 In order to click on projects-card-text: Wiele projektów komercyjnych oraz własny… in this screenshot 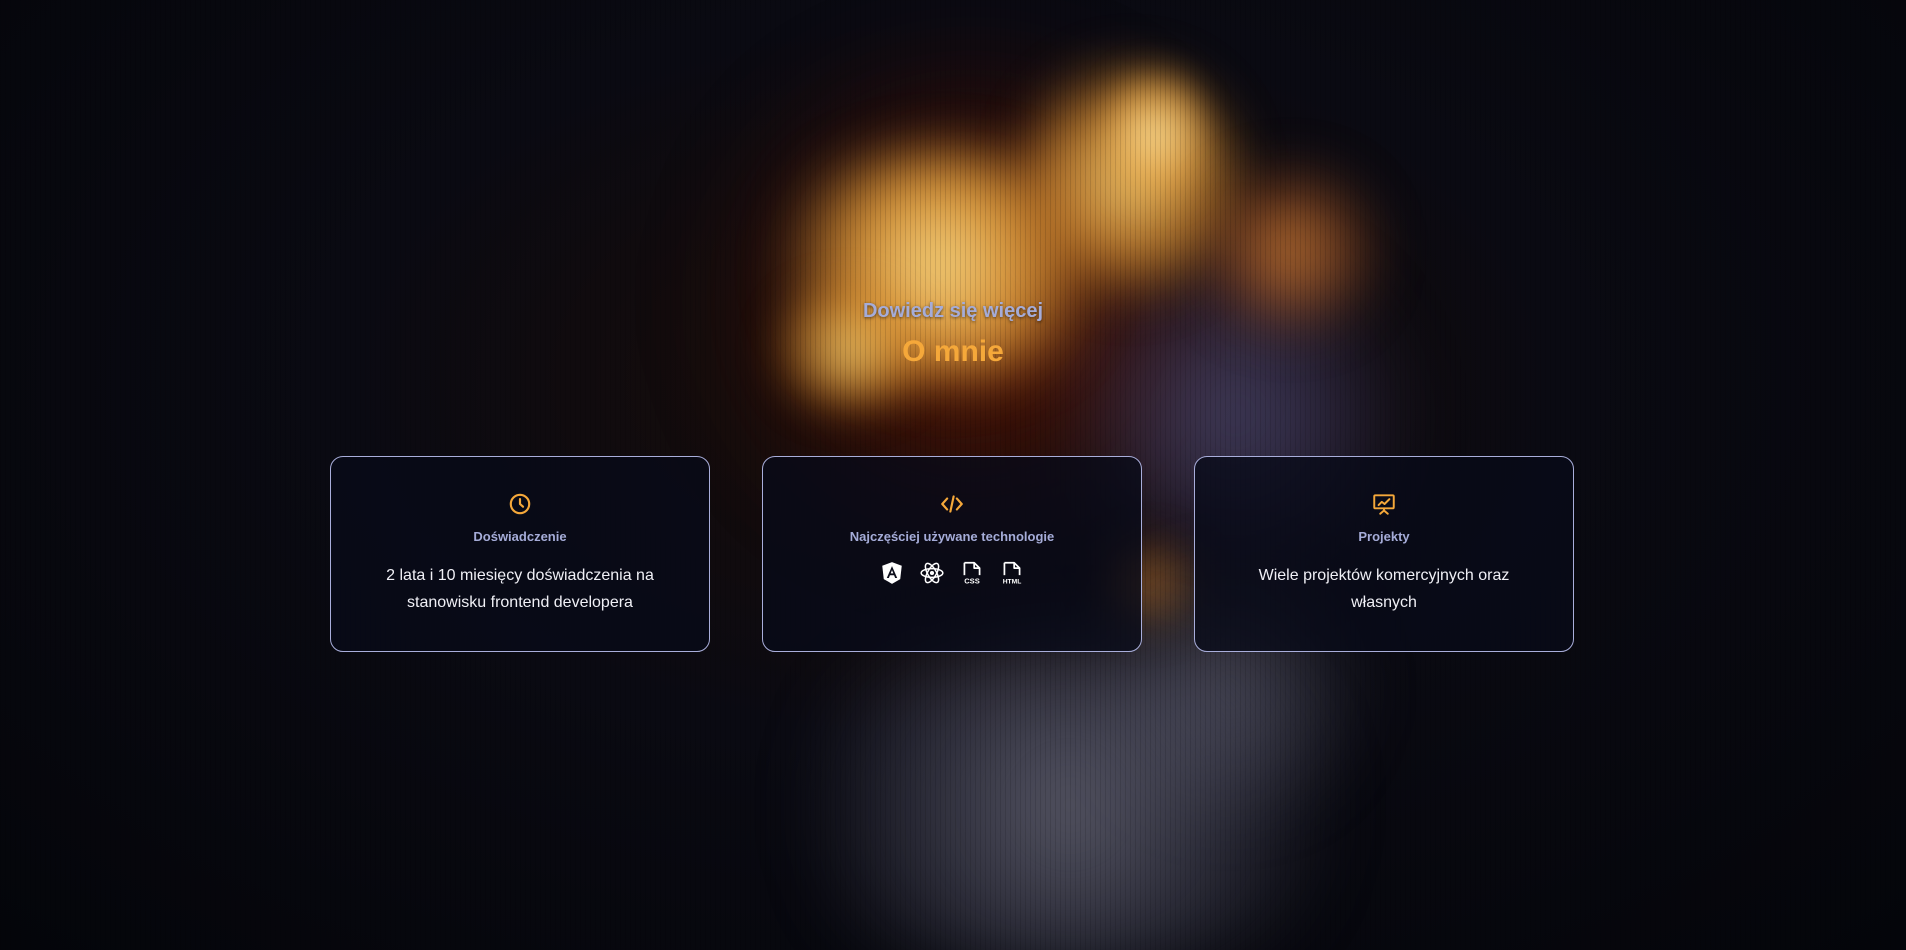, I will do `click(1384, 589)`.